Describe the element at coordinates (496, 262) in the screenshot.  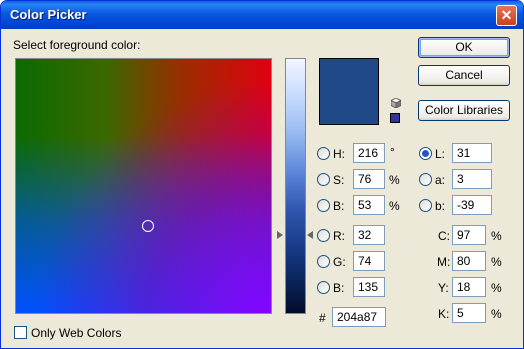
I see `m-unit: %` at that location.